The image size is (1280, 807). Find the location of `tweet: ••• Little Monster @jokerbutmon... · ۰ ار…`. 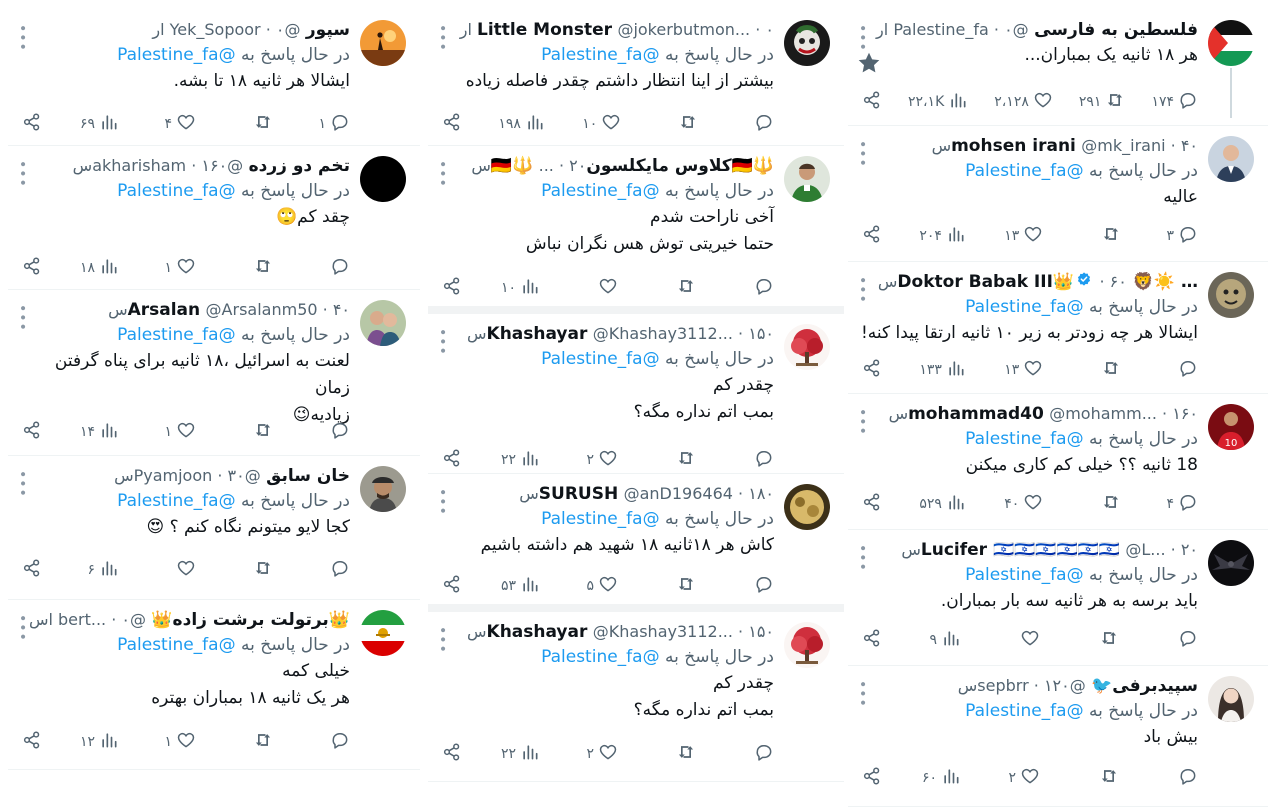

tweet: ••• Little Monster @jokerbutmon... · ۰ ار… is located at coordinates (636, 78).